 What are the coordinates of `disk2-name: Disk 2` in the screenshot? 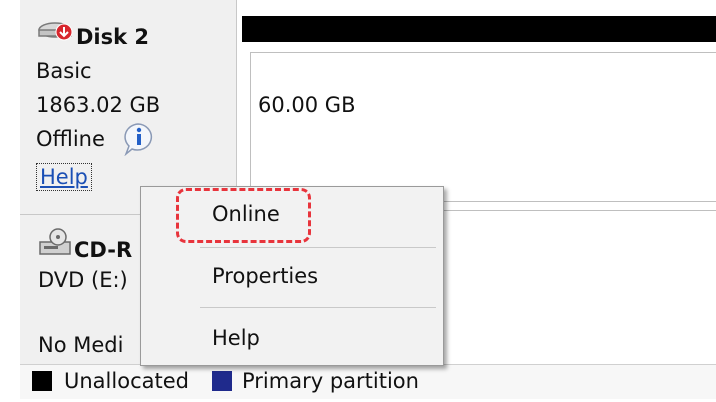 It's located at (113, 37).